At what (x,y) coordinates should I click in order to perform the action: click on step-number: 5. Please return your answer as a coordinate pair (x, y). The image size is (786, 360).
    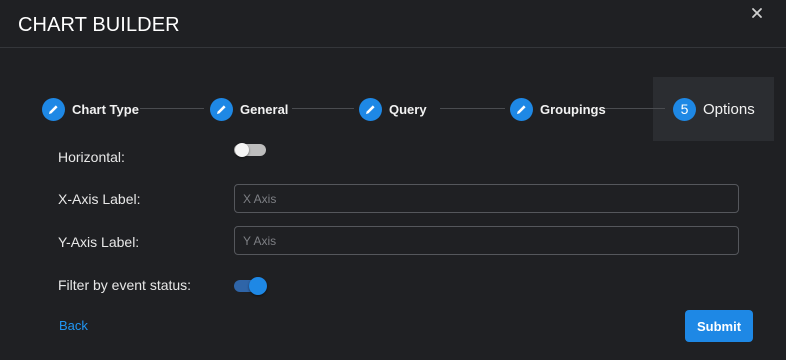
    Looking at the image, I should click on (684, 109).